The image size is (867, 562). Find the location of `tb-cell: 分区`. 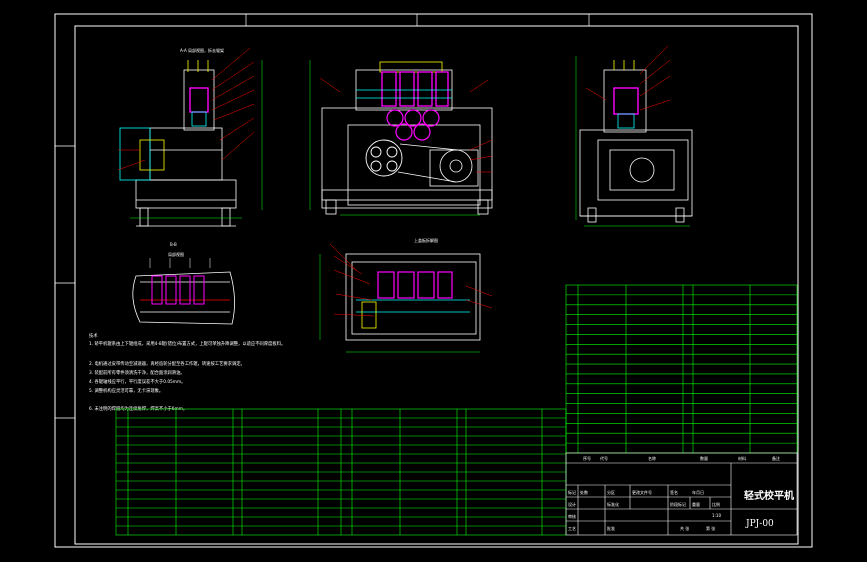

tb-cell: 分区 is located at coordinates (611, 492).